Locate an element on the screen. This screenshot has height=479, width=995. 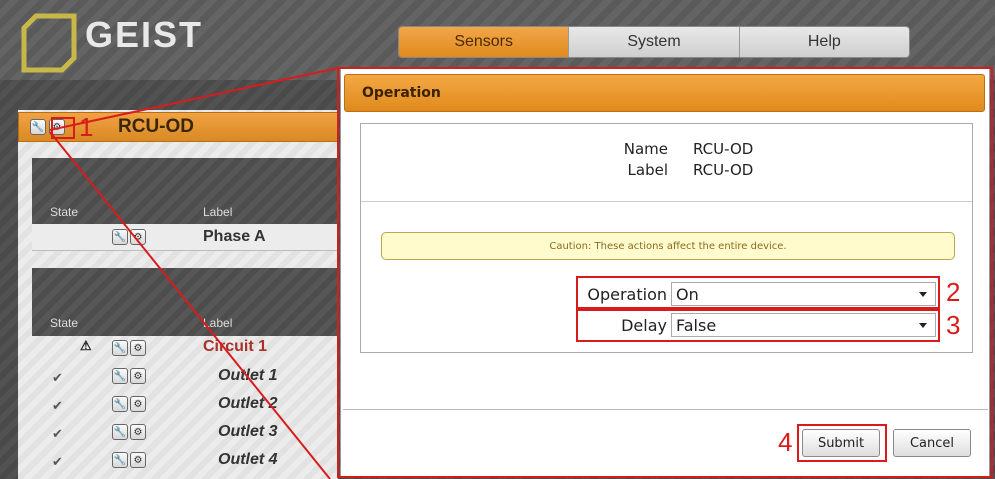
annotation-number-1: 1 is located at coordinates (86, 127).